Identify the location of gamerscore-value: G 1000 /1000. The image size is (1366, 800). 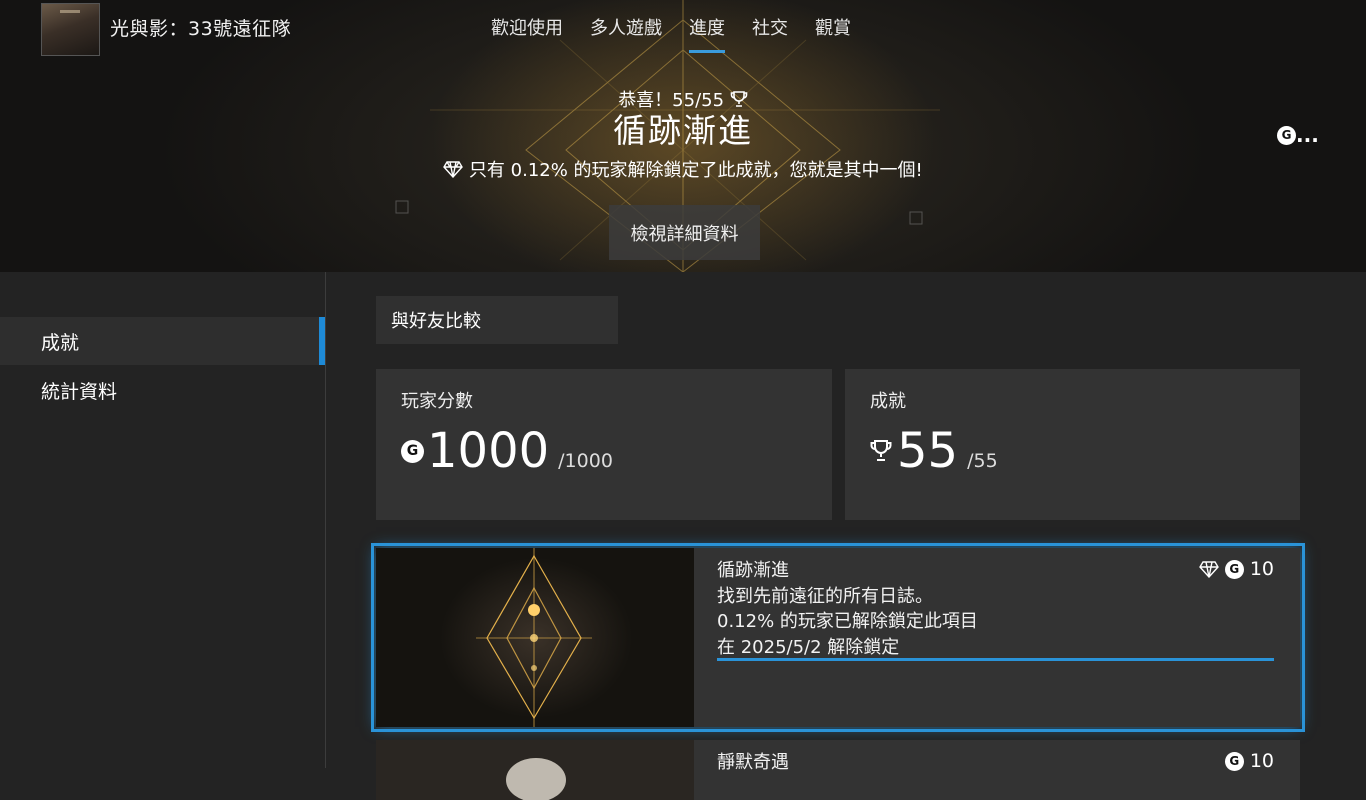
(507, 451).